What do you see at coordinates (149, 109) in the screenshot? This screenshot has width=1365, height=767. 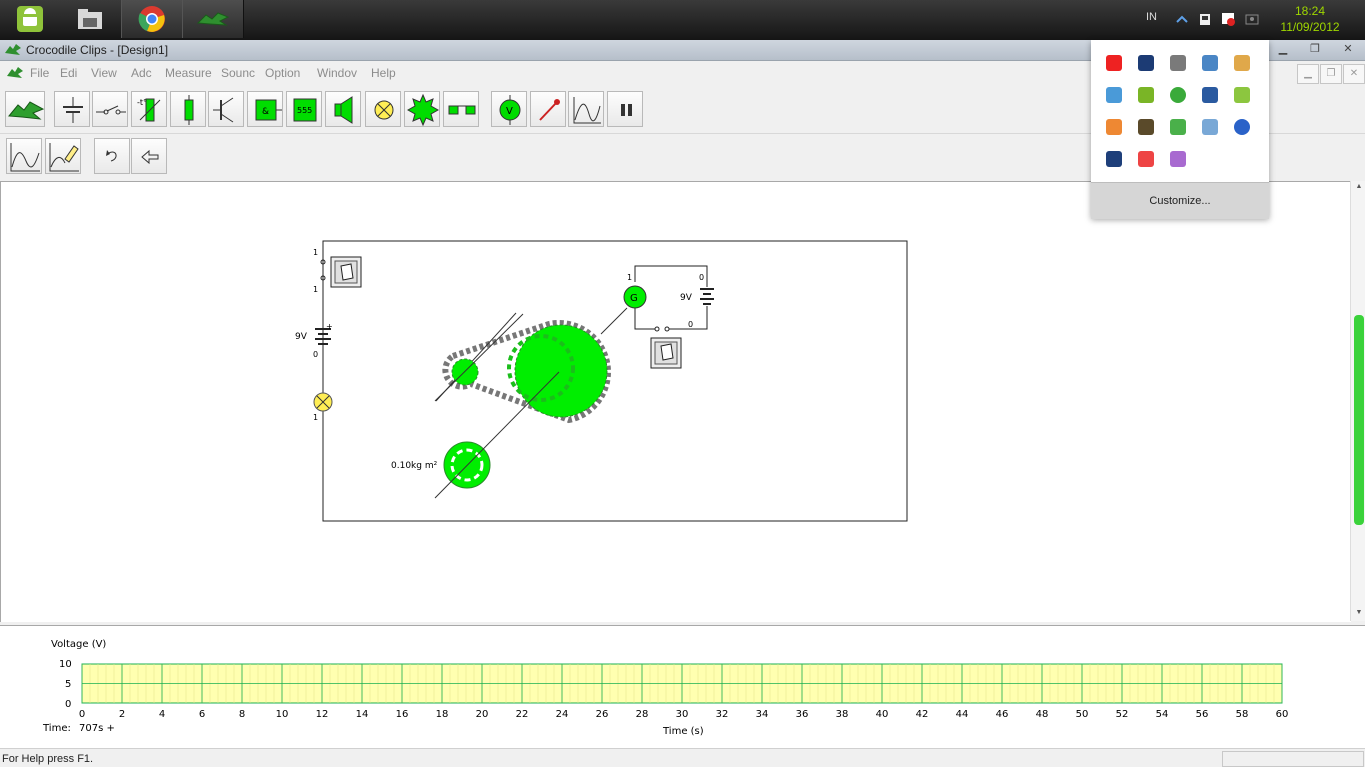 I see `thermistor-icon: -t°` at bounding box center [149, 109].